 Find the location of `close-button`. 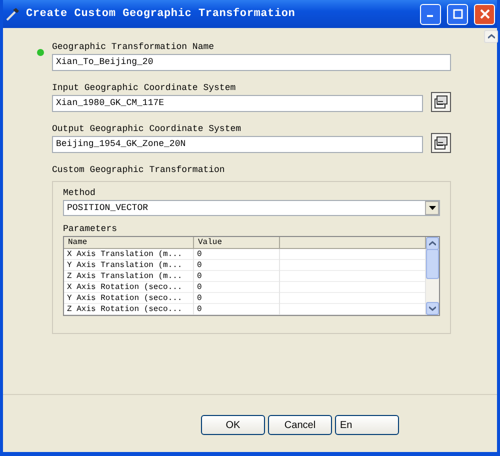

close-button is located at coordinates (484, 14).